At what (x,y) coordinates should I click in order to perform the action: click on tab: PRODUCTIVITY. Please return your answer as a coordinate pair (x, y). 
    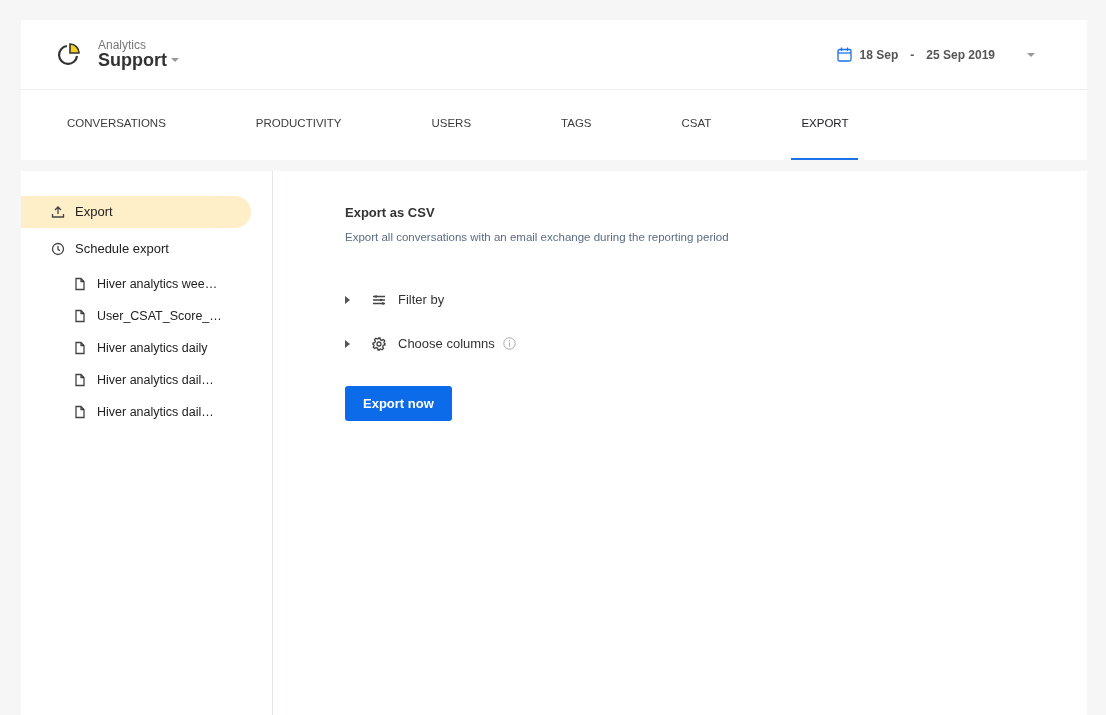
    Looking at the image, I should click on (298, 125).